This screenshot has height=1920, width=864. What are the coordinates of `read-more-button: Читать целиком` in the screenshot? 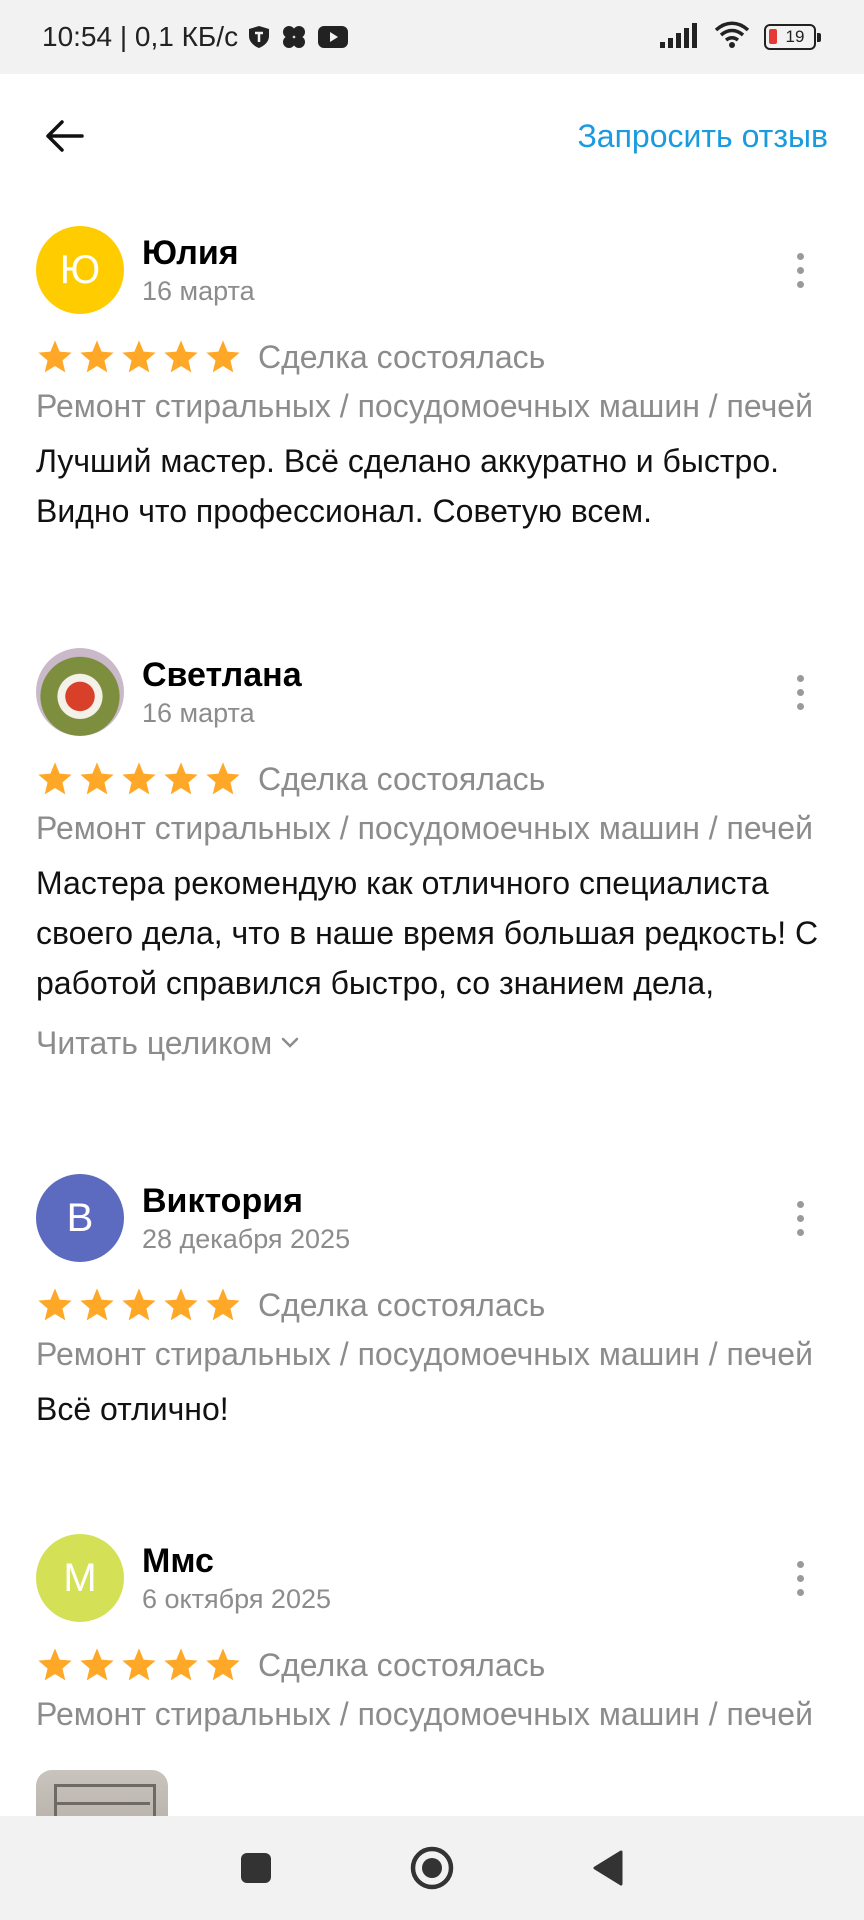 It's located at (432, 1043).